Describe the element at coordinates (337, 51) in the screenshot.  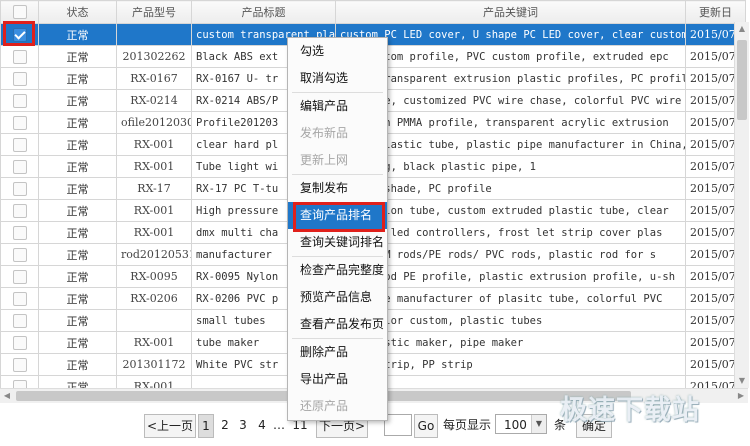
I see `menu-item: 勾选` at that location.